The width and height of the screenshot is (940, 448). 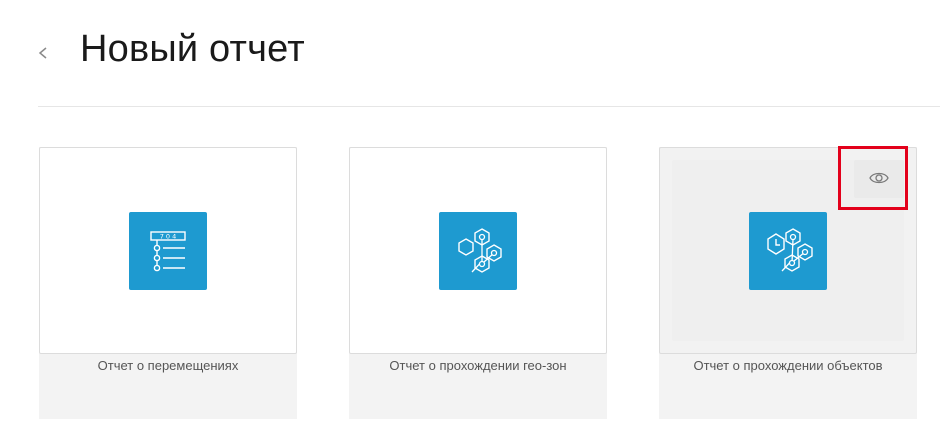 I want to click on objects-report-icon, so click(x=788, y=250).